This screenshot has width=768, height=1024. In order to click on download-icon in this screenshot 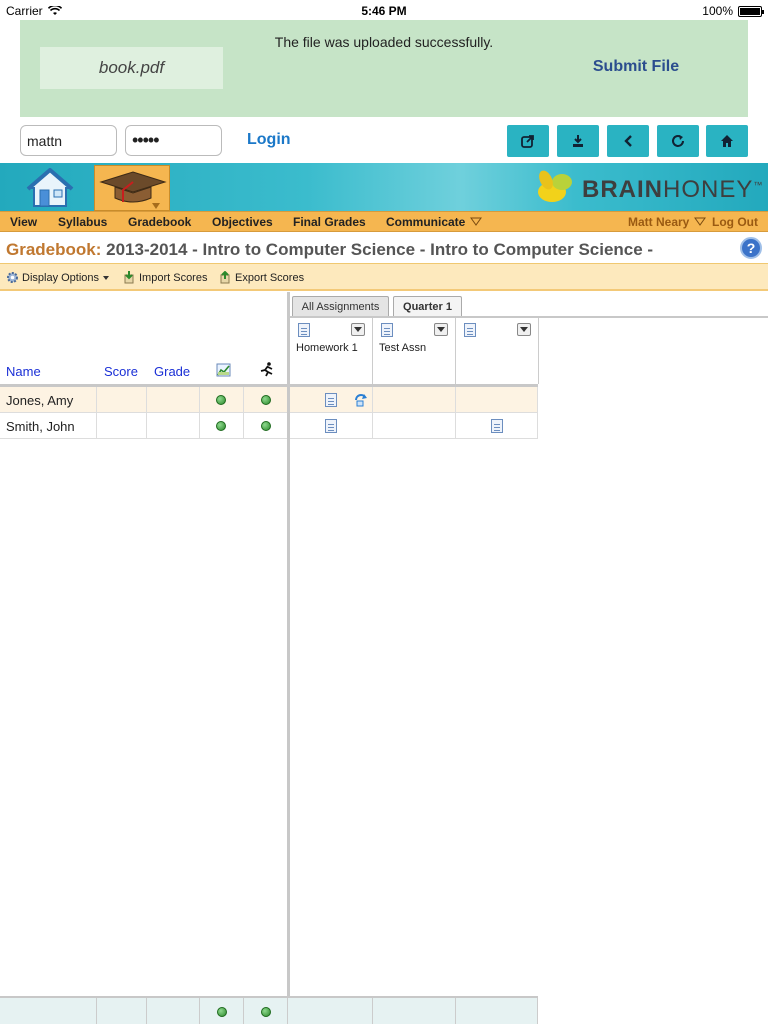, I will do `click(578, 141)`.